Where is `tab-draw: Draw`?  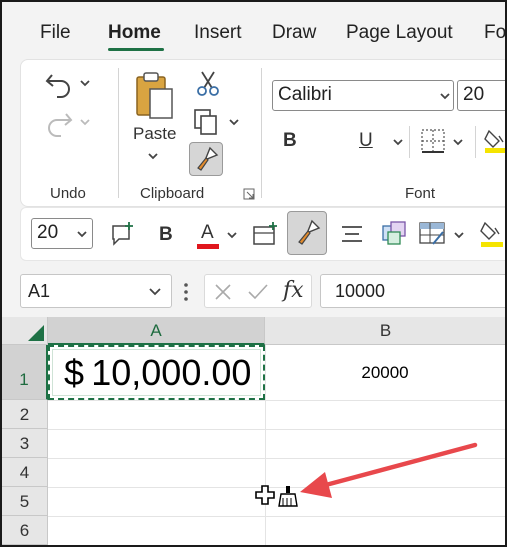
tab-draw: Draw is located at coordinates (294, 33).